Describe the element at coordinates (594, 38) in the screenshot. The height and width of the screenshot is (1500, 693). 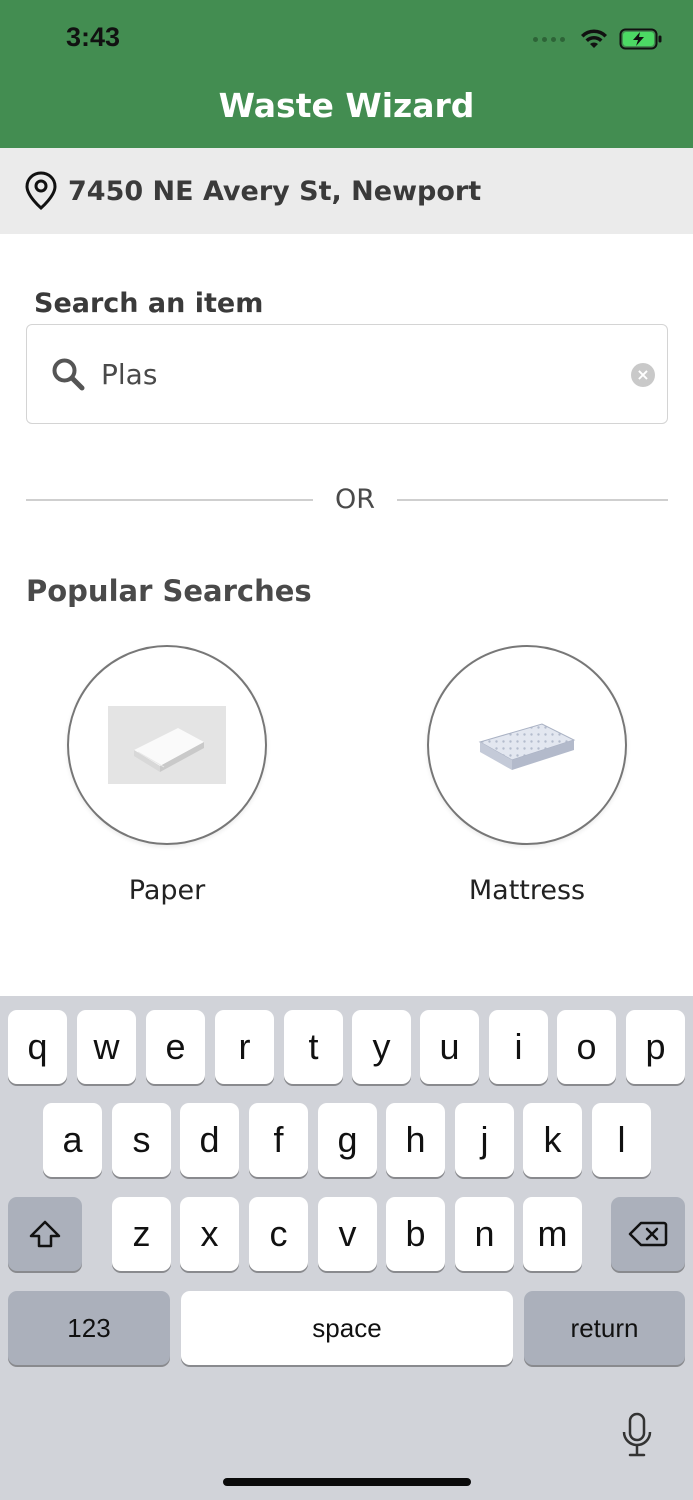
I see `wifi-icon` at that location.